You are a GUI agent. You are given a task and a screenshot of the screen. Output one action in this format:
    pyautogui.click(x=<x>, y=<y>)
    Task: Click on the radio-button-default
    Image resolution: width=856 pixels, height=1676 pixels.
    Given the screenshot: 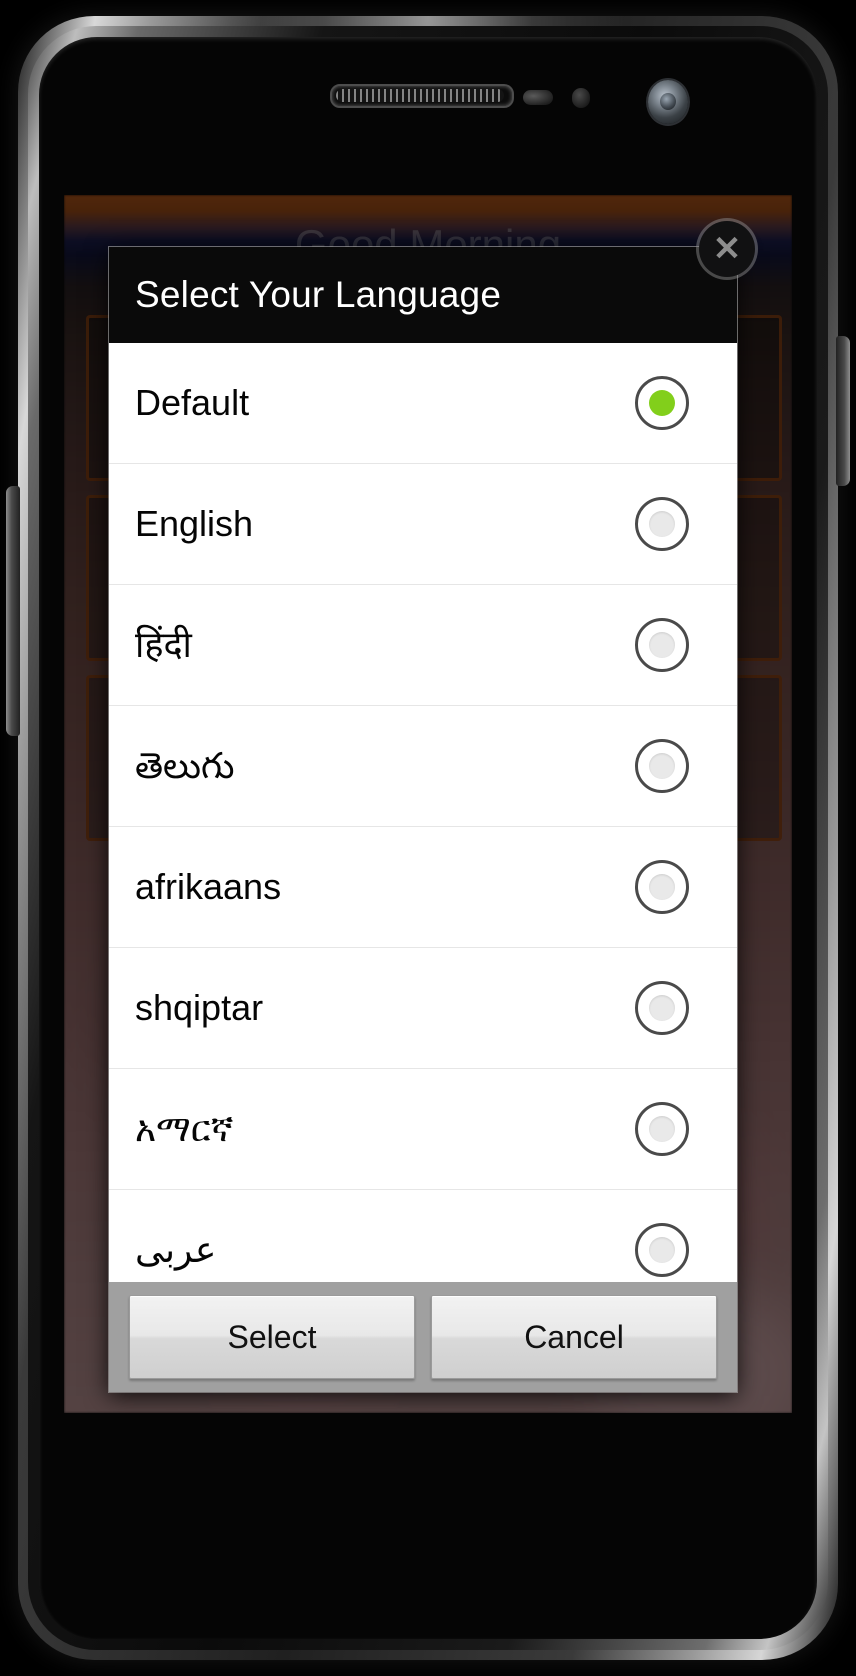 What is the action you would take?
    pyautogui.click(x=662, y=403)
    